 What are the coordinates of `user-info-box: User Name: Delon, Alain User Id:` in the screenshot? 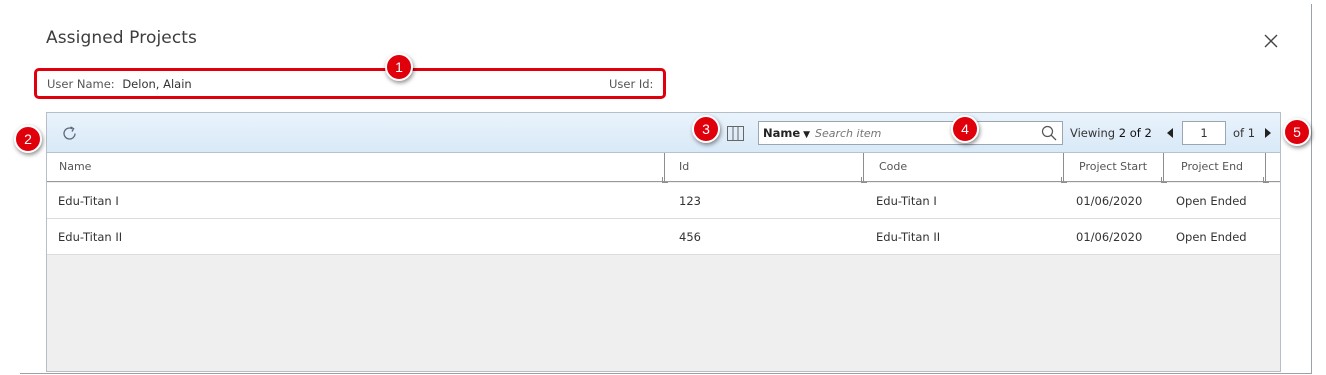 It's located at (350, 83).